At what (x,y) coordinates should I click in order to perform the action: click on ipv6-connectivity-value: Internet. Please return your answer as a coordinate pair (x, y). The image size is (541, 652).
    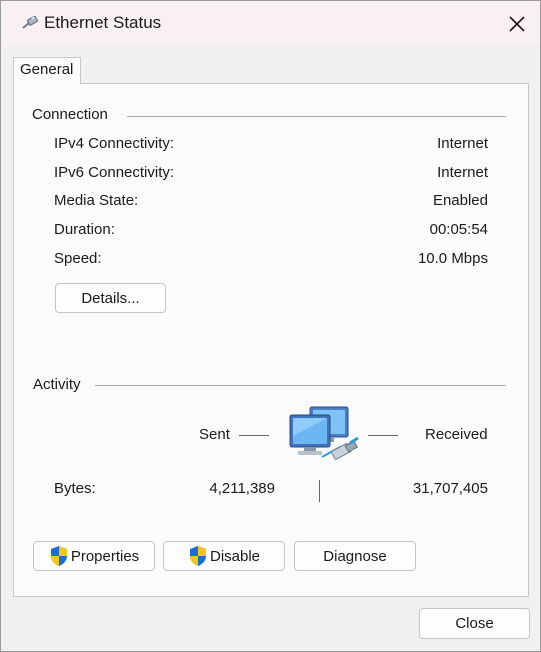
    Looking at the image, I should click on (462, 172).